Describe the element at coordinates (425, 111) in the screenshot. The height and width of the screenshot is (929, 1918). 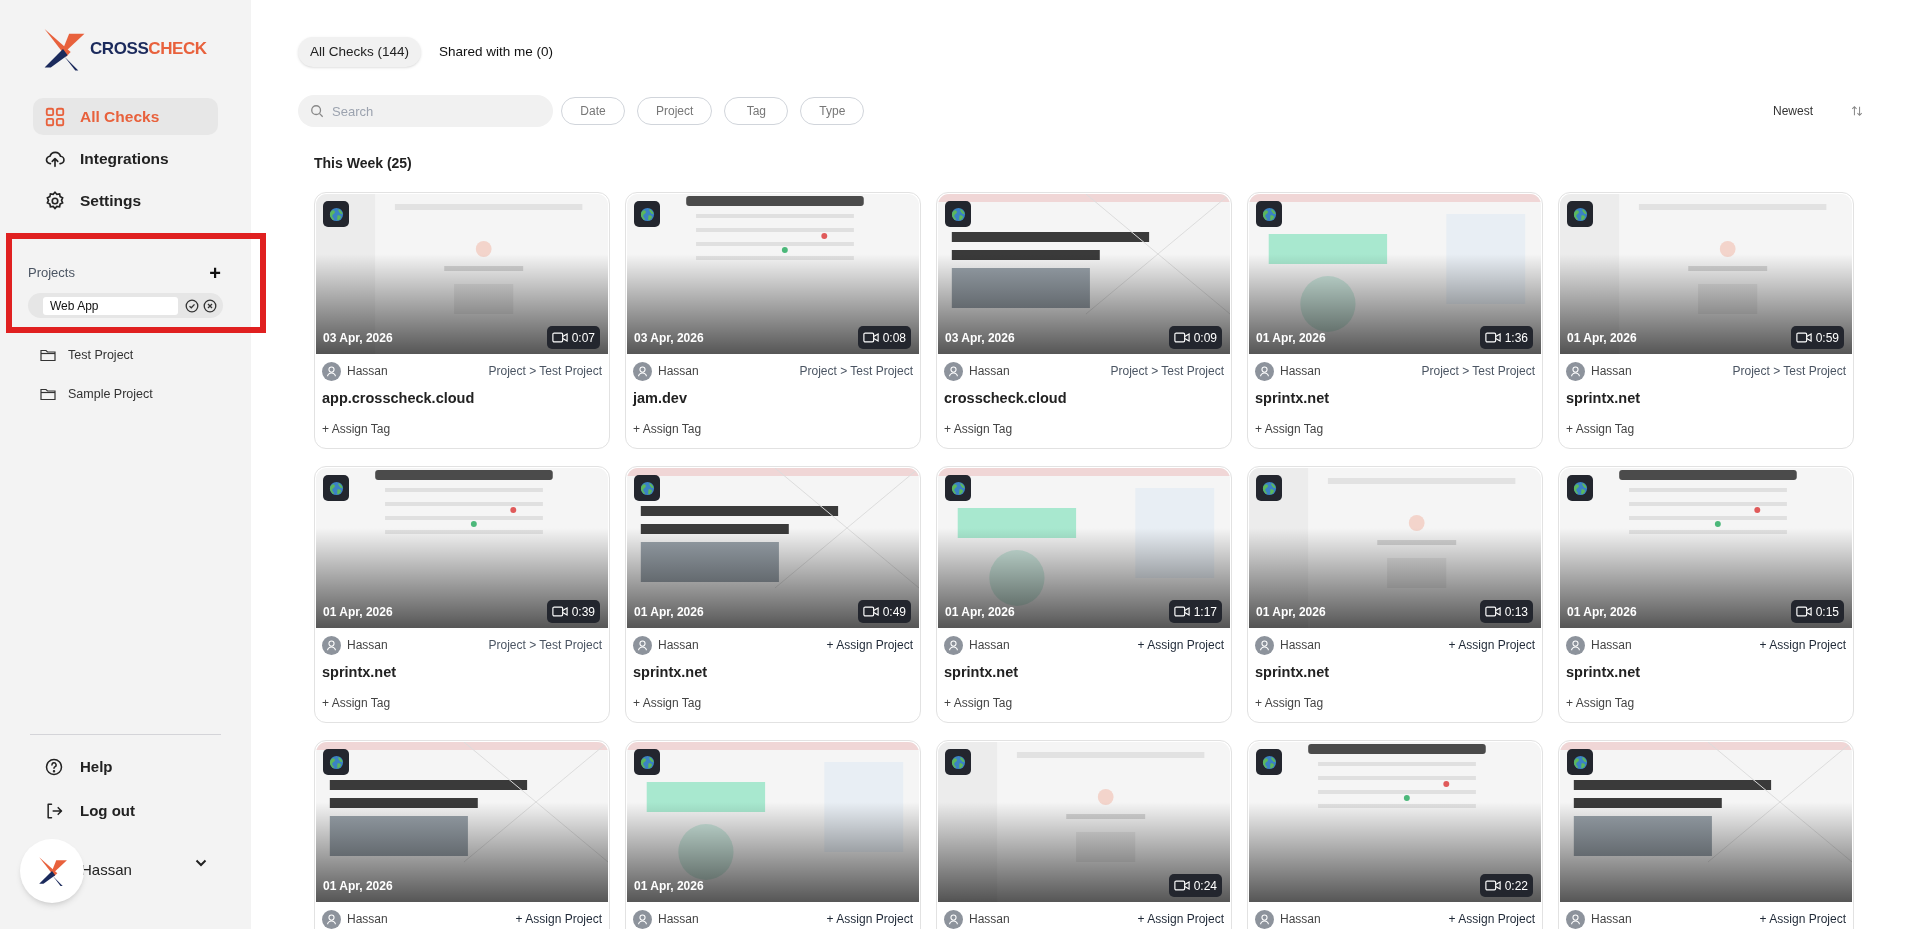
I see `search-field: Search` at that location.